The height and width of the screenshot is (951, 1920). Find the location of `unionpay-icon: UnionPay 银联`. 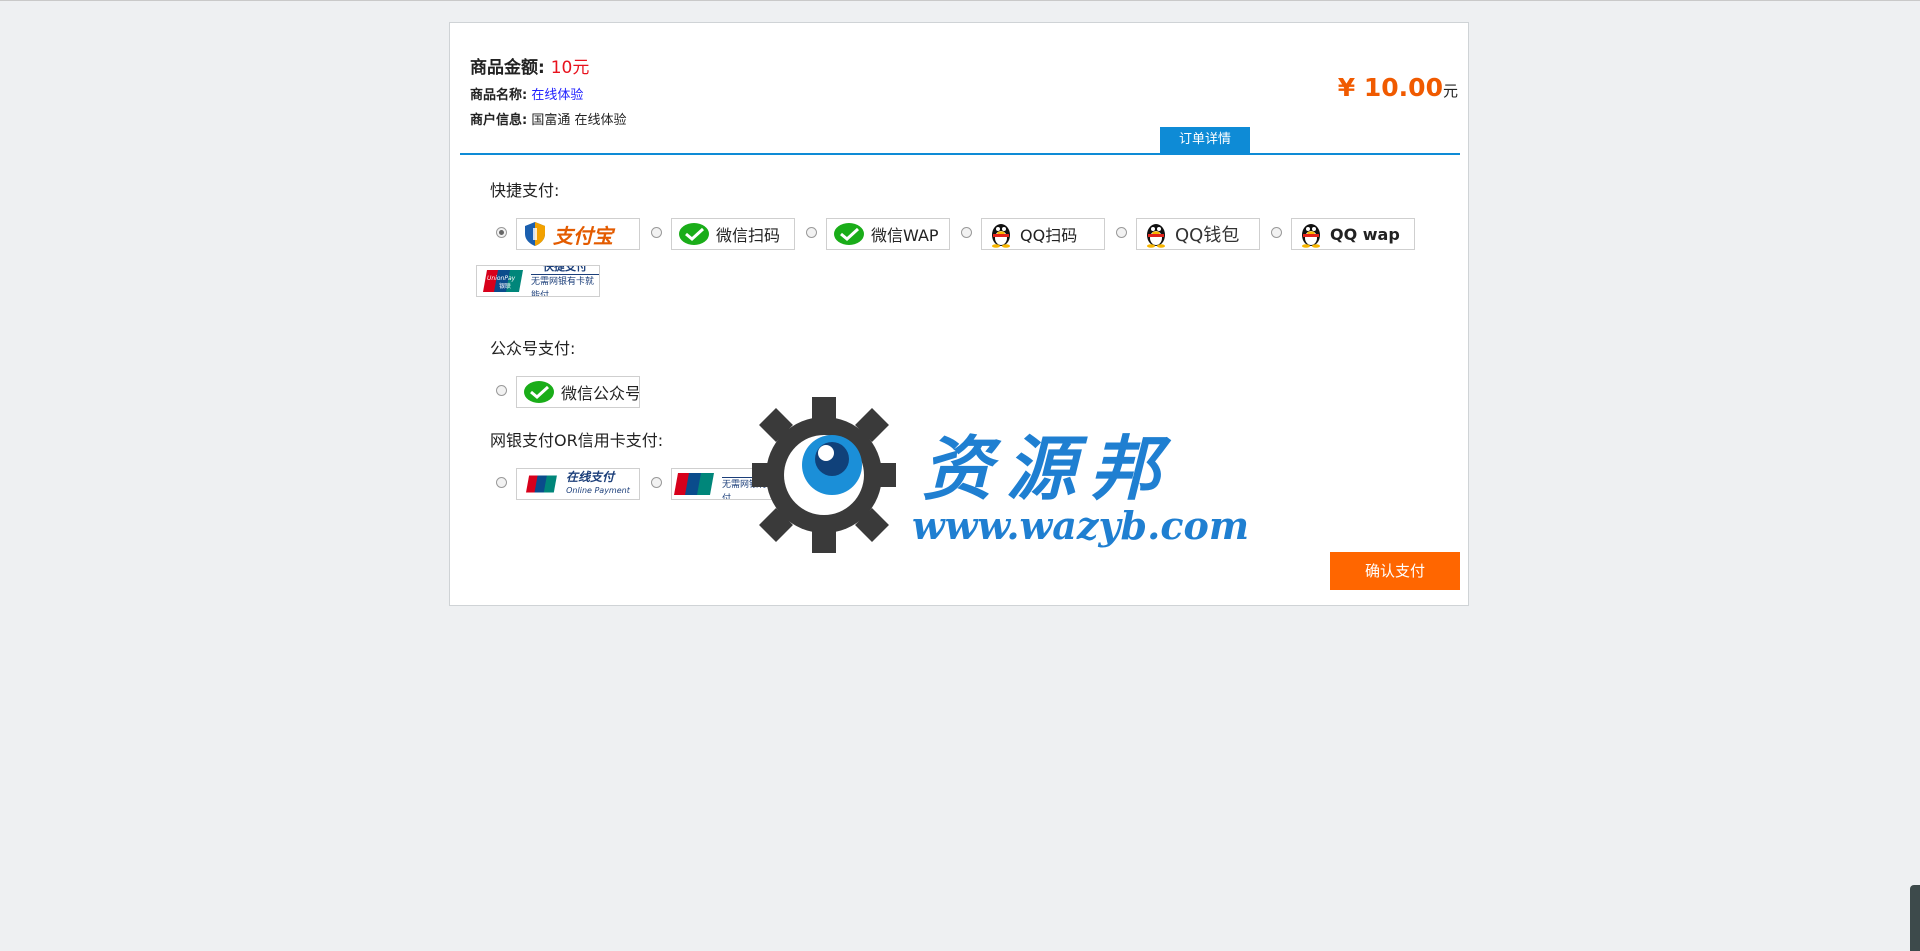

unionpay-icon: UnionPay 银联 is located at coordinates (503, 281).